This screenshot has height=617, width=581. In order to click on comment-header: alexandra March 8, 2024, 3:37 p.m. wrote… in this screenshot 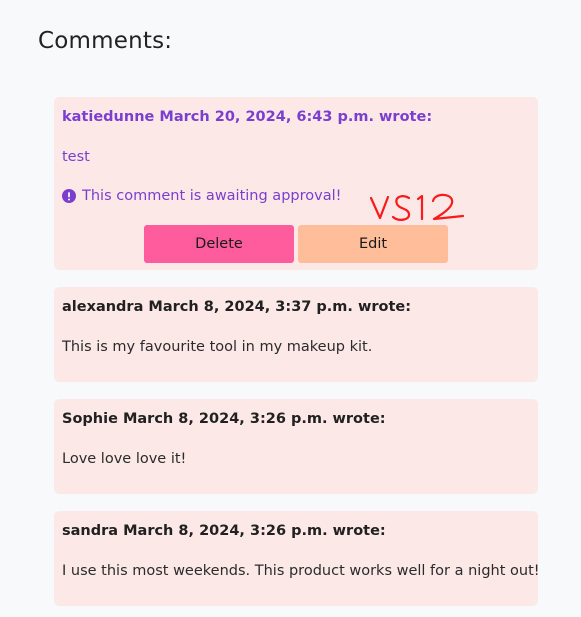, I will do `click(237, 307)`.